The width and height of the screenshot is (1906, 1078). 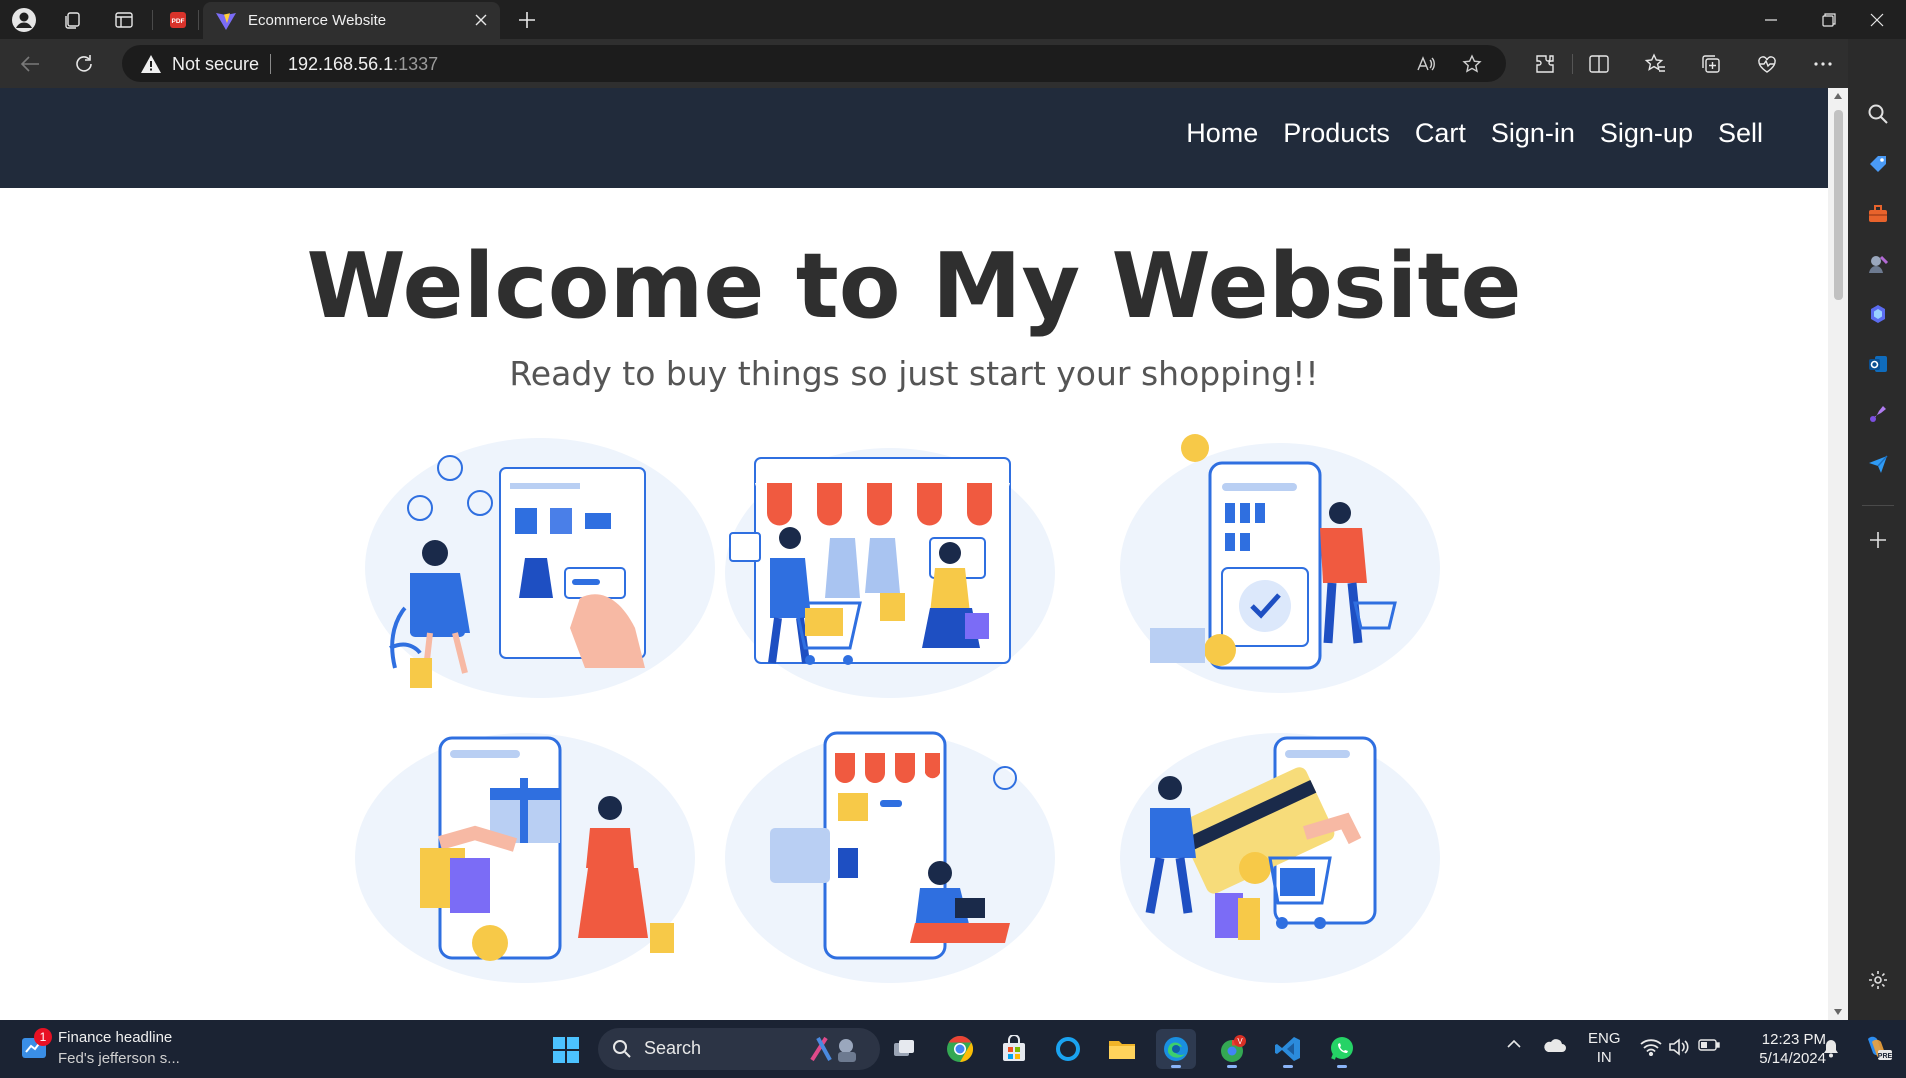 I want to click on extensions-icon, so click(x=1545, y=64).